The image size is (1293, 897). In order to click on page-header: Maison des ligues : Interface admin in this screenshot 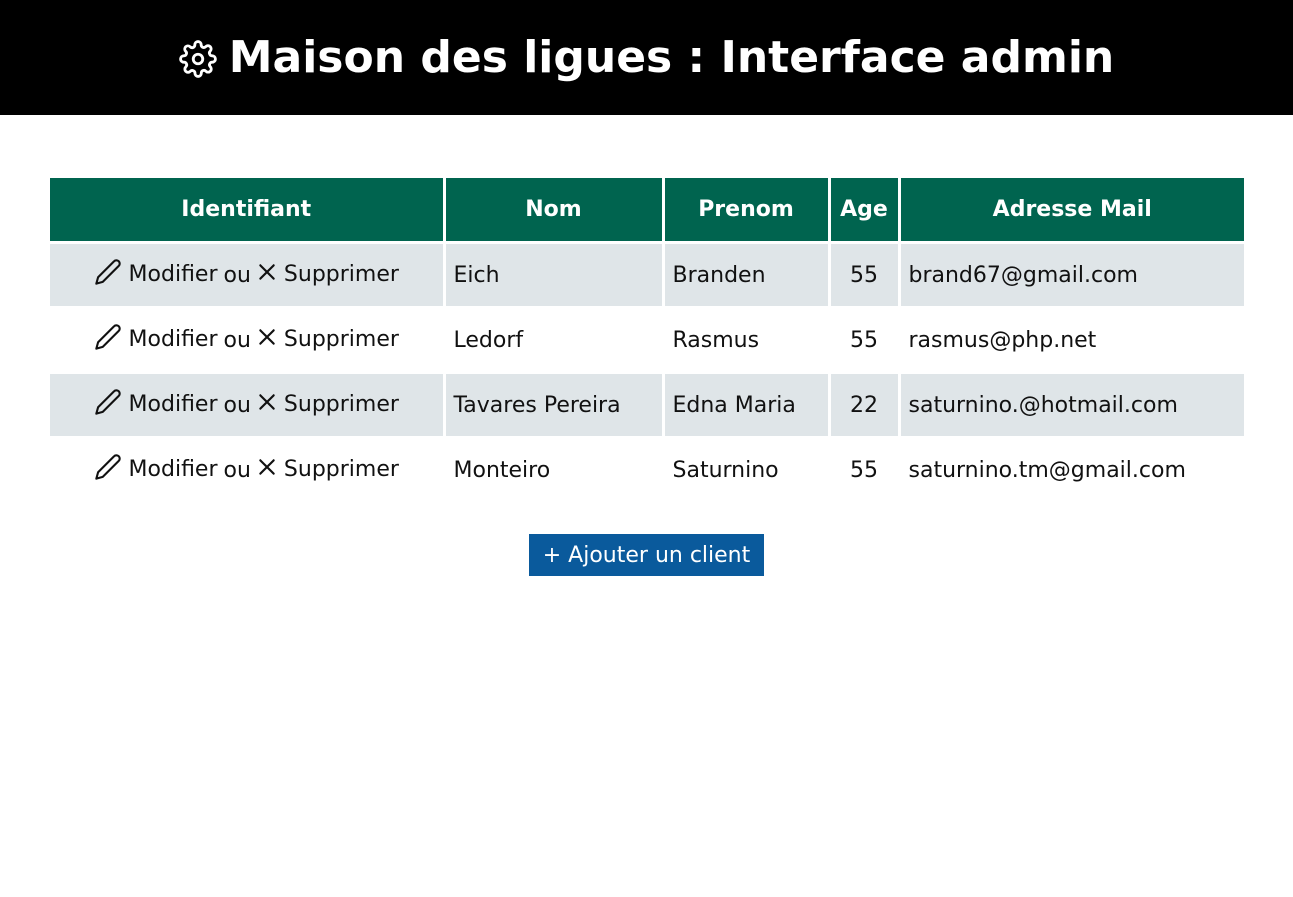, I will do `click(646, 57)`.